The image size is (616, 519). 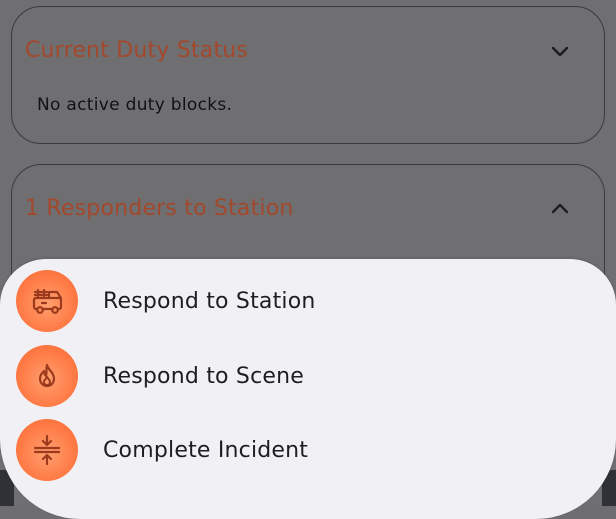 I want to click on respond-to-scene-label: Respond to Scene, so click(x=203, y=376).